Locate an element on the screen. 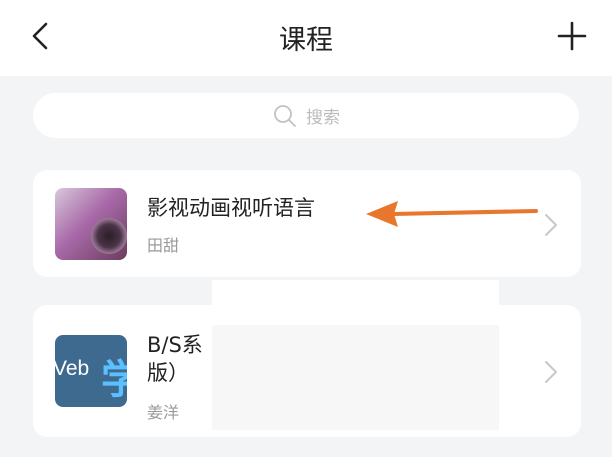 This screenshot has height=457, width=612. plus-icon is located at coordinates (572, 36).